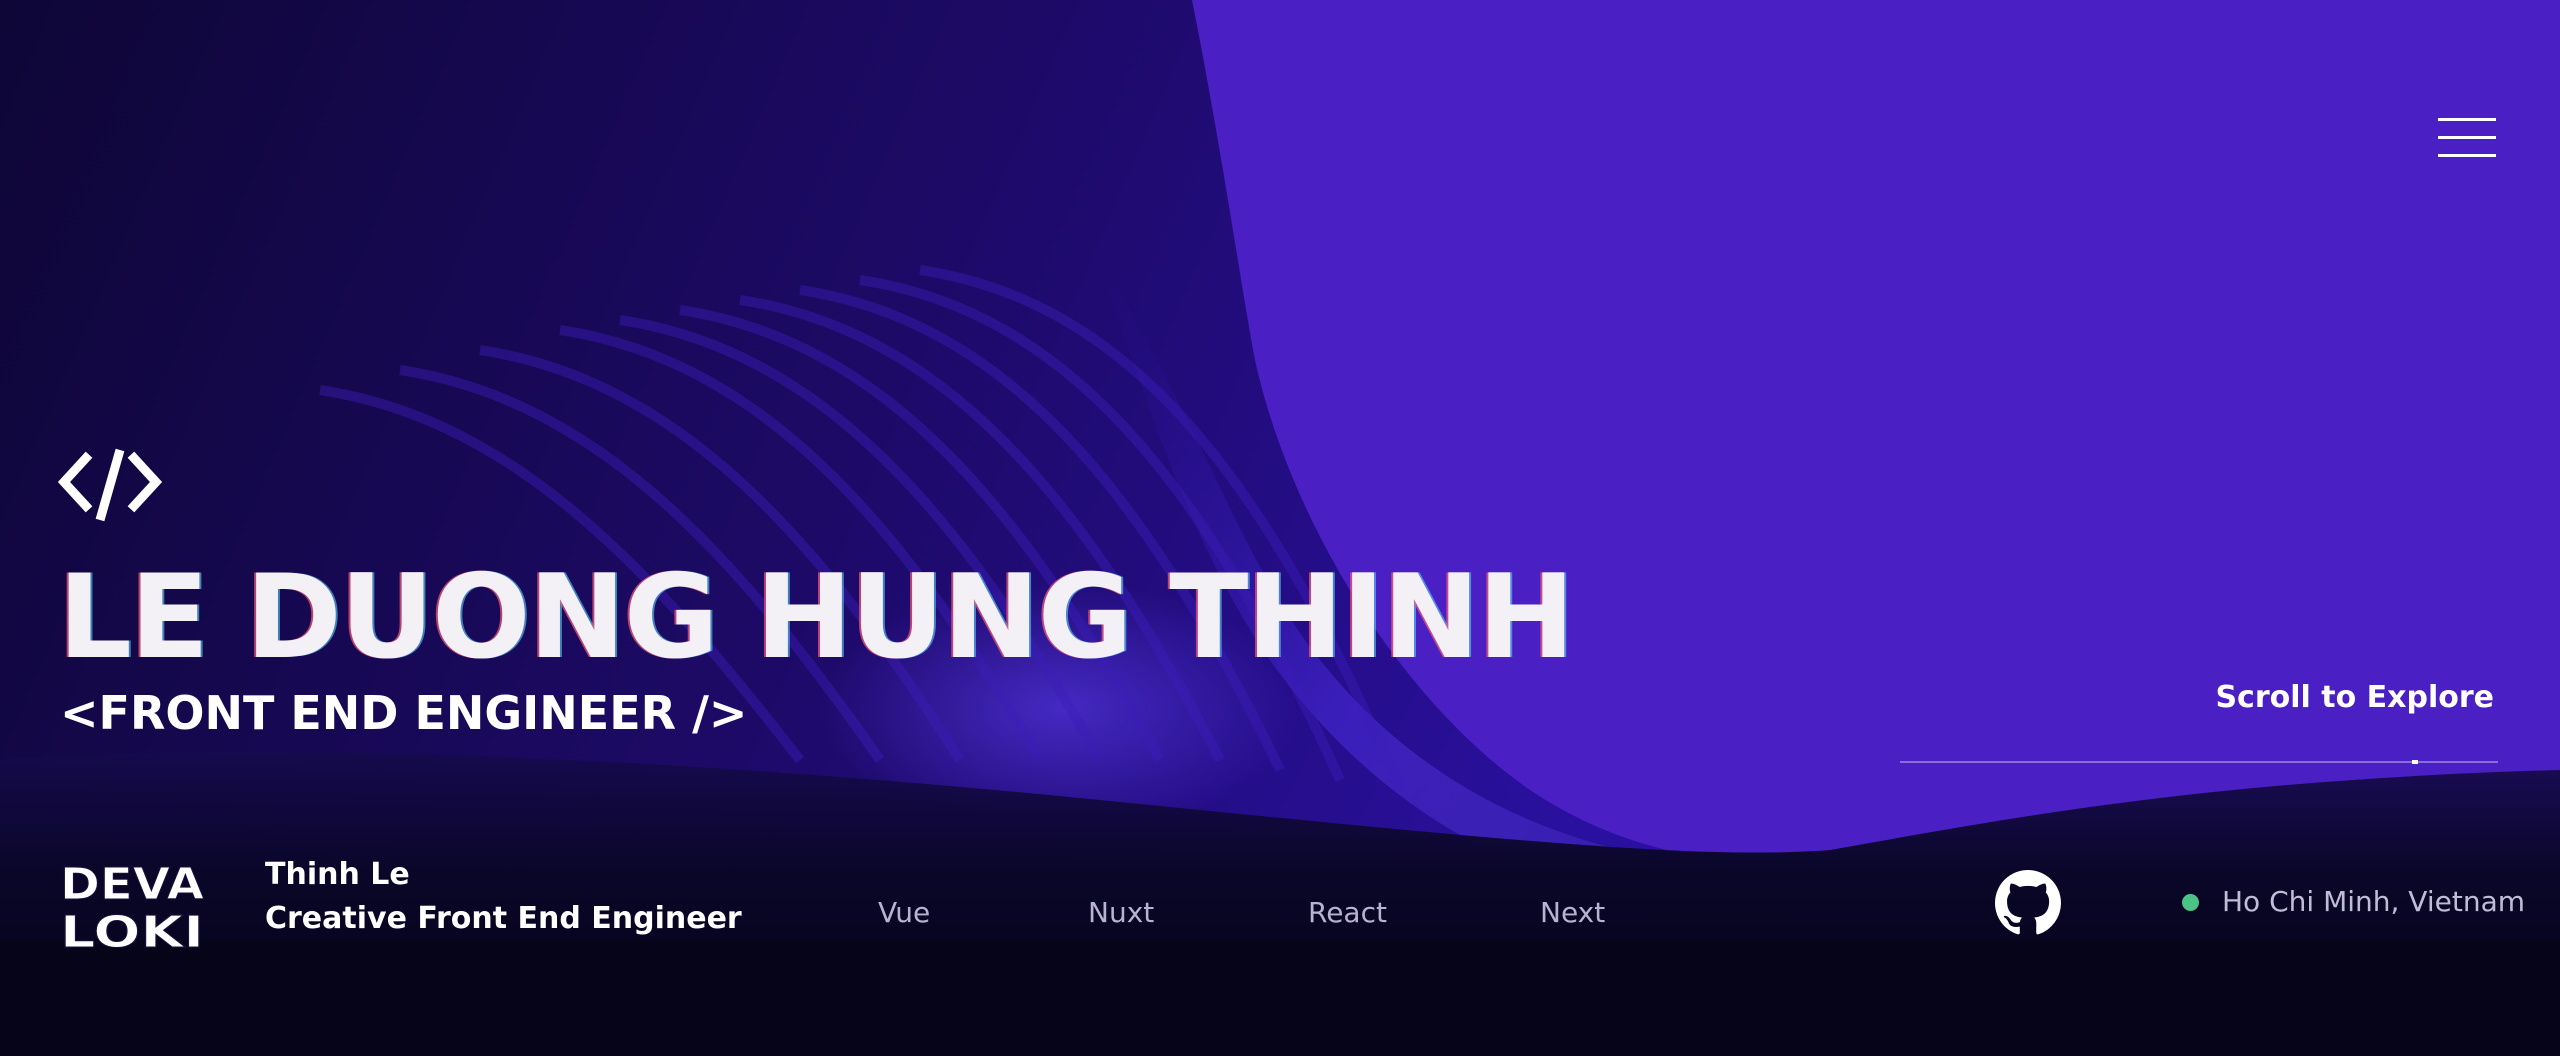 The height and width of the screenshot is (1056, 2560). Describe the element at coordinates (1572, 913) in the screenshot. I see `tech-next: Next` at that location.